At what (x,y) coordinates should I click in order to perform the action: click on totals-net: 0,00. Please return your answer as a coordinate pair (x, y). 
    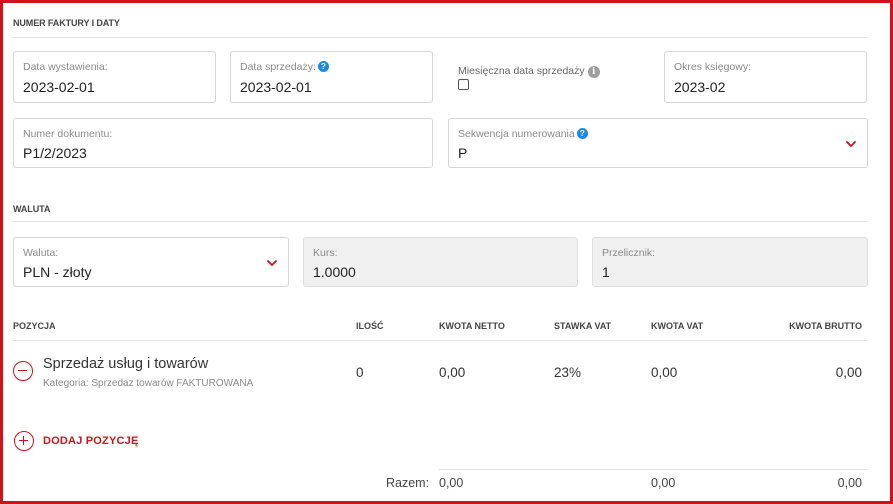
    Looking at the image, I should click on (451, 483).